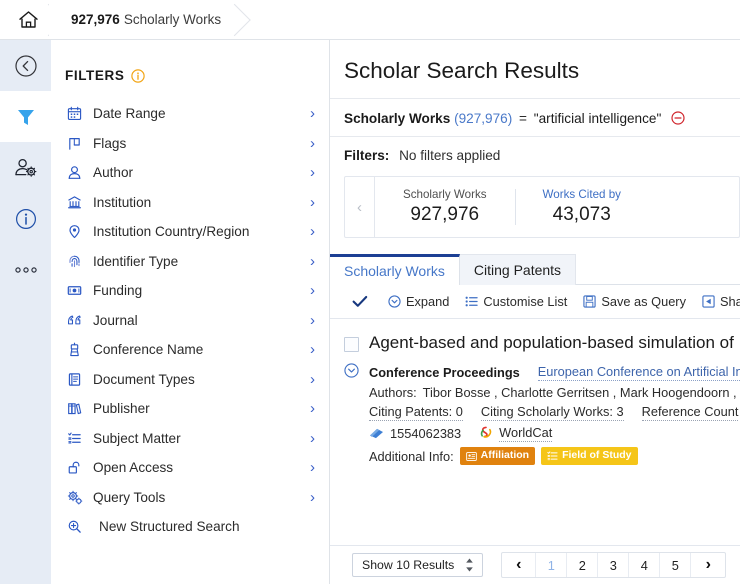 This screenshot has height=584, width=740. What do you see at coordinates (428, 301) in the screenshot?
I see `toolbar-label: Expand` at bounding box center [428, 301].